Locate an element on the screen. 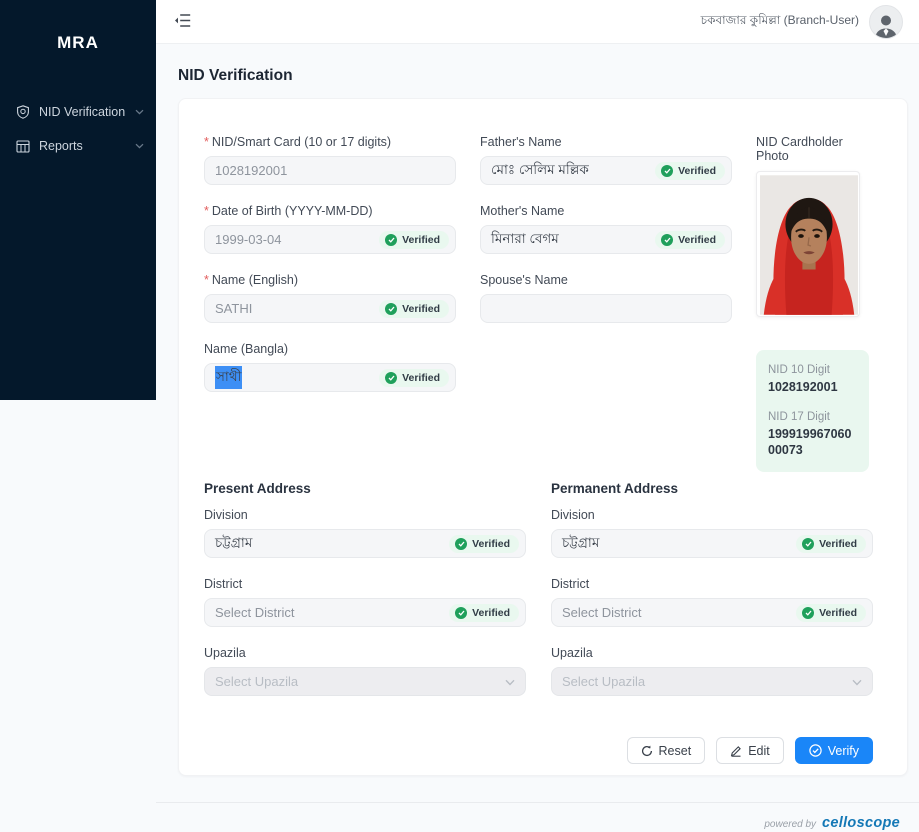  sidebar-panel: MRA NID Verification Reports is located at coordinates (78, 200).